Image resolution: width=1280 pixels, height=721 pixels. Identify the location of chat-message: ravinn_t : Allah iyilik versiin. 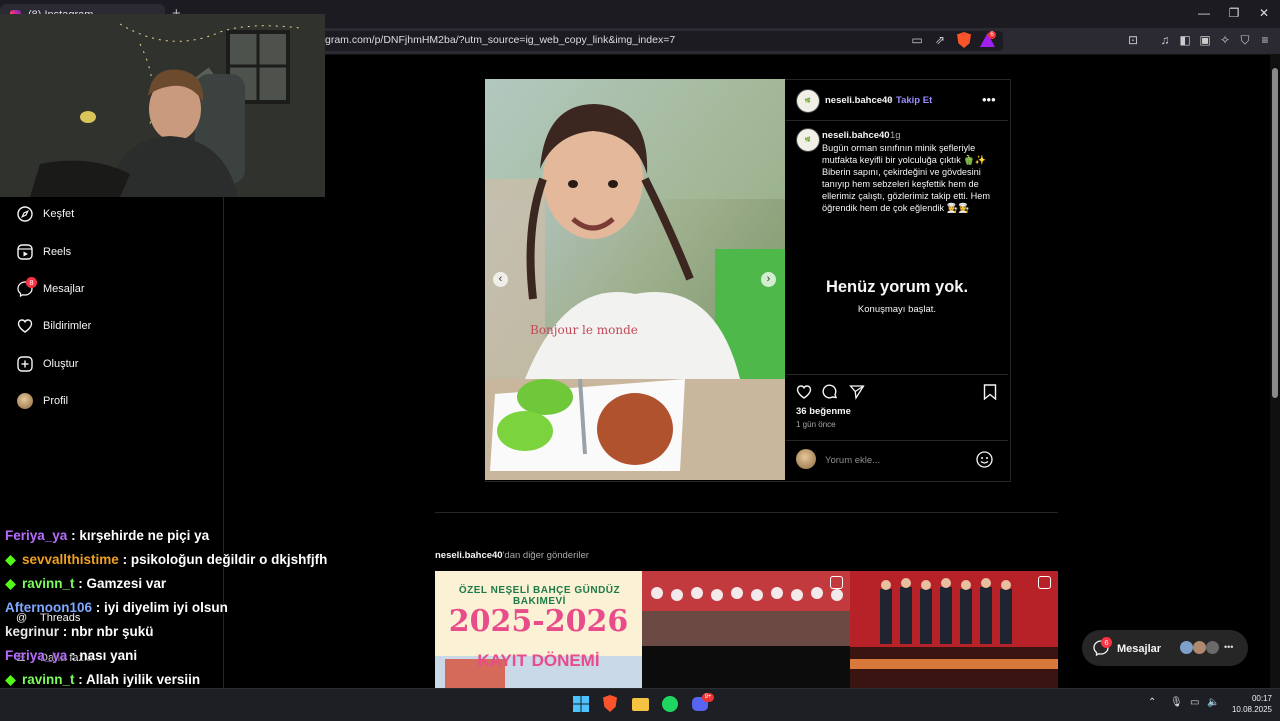
(102, 679).